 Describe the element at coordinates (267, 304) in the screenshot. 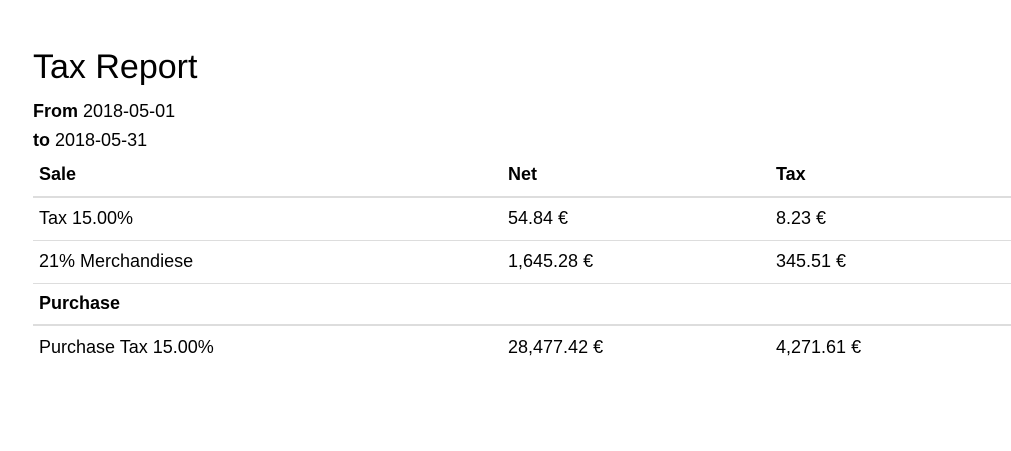

I see `section-purchase: Purchase` at that location.